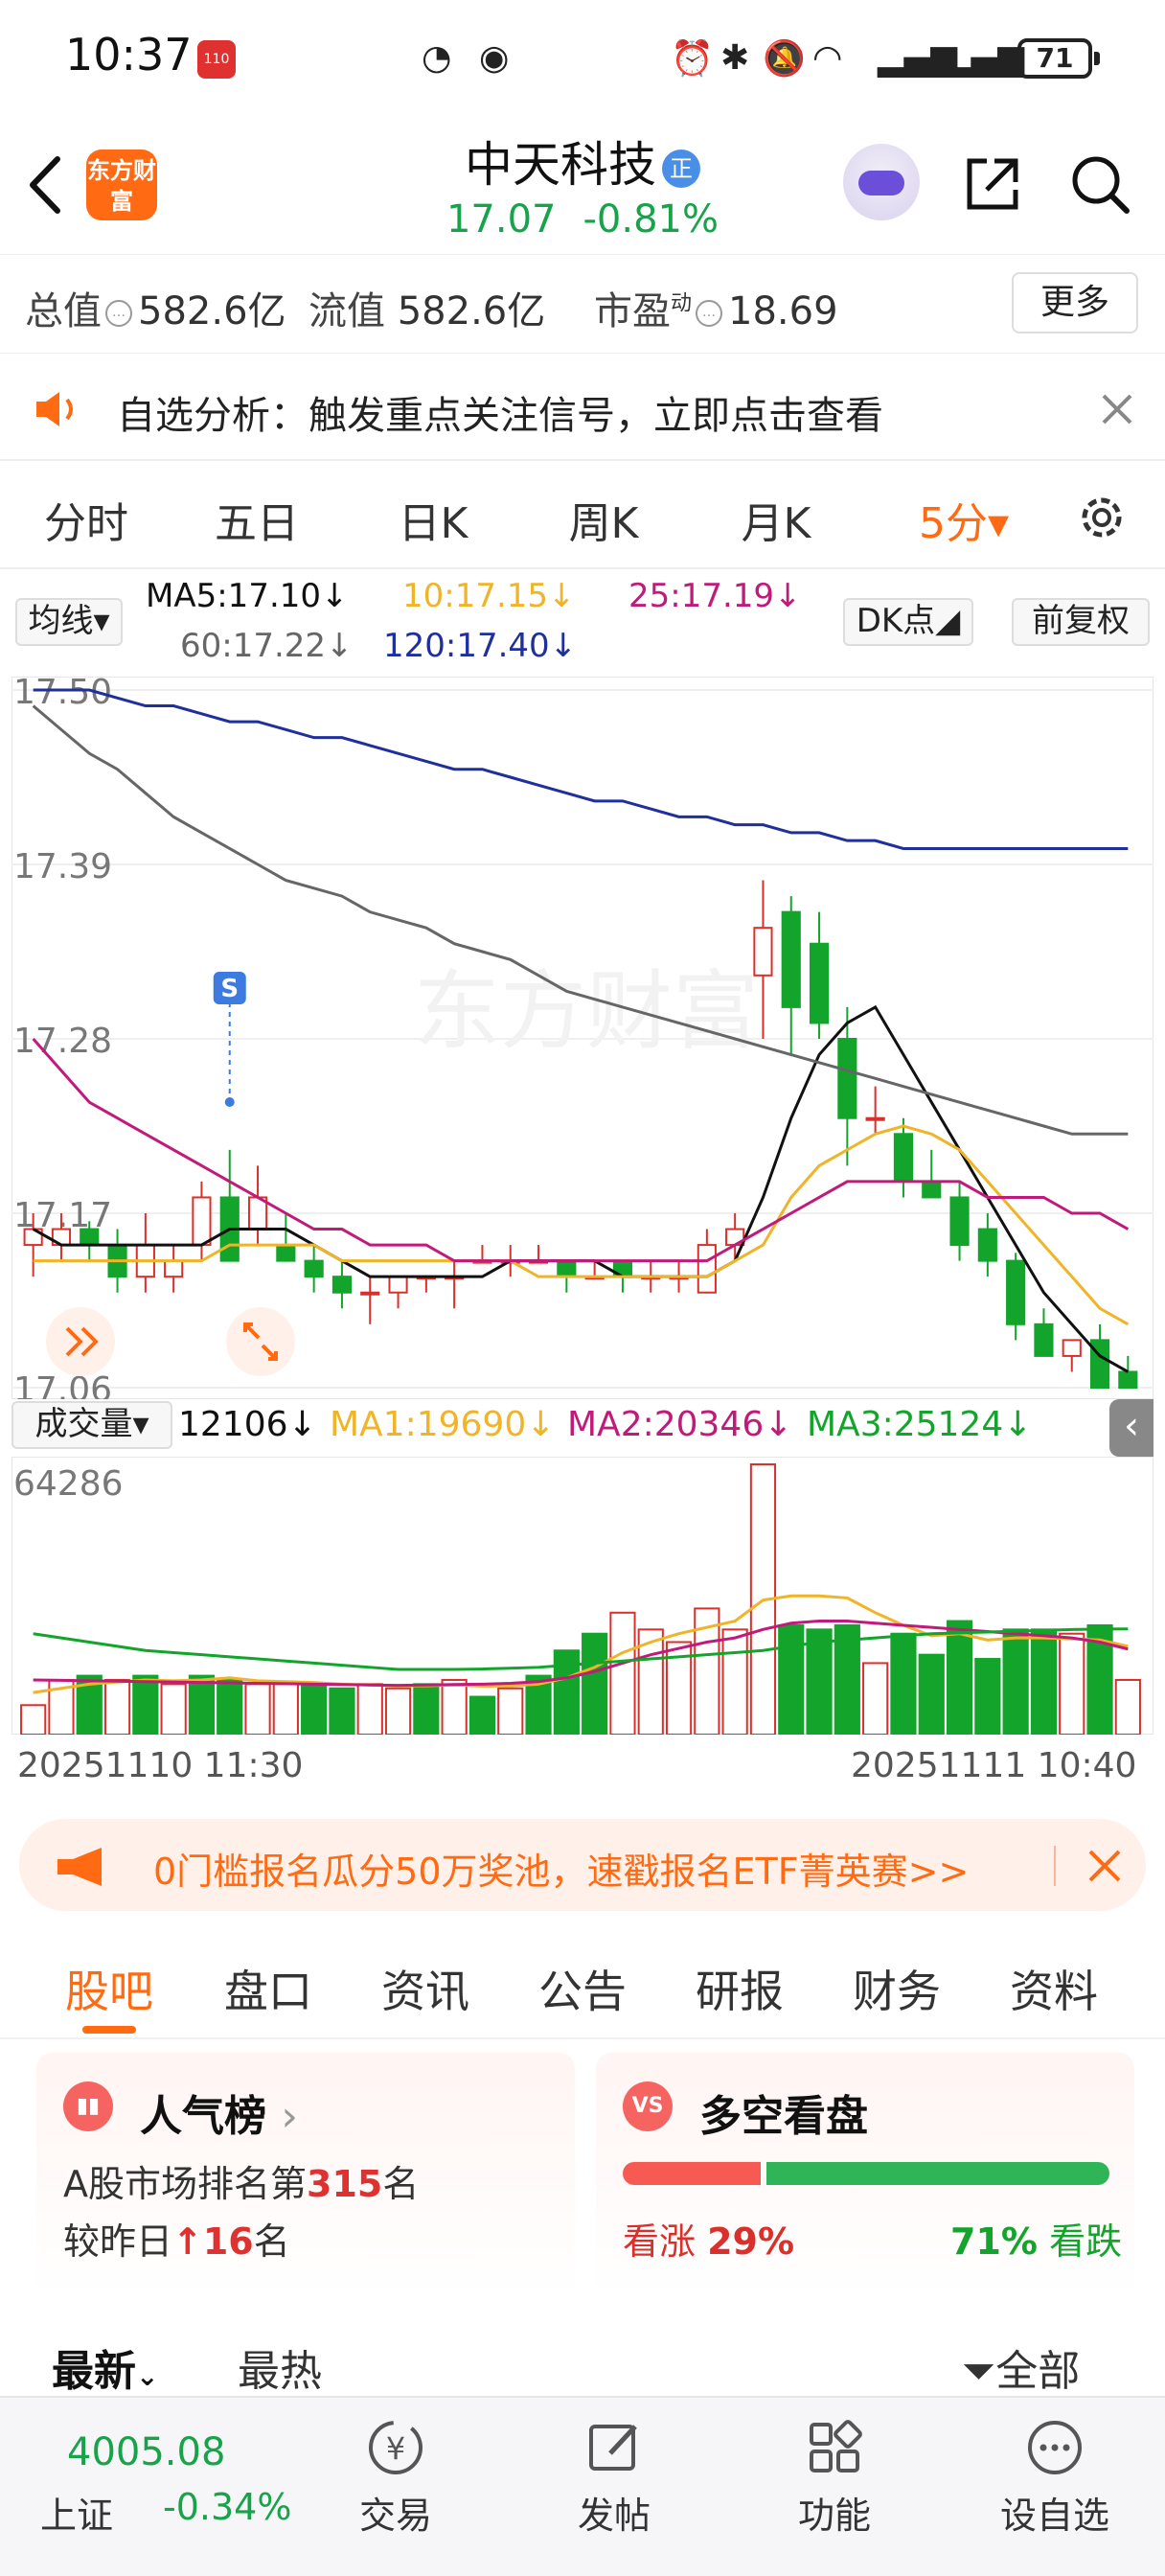 This screenshot has width=1165, height=2576. Describe the element at coordinates (614, 2478) in the screenshot. I see `nav-post: 发帖` at that location.